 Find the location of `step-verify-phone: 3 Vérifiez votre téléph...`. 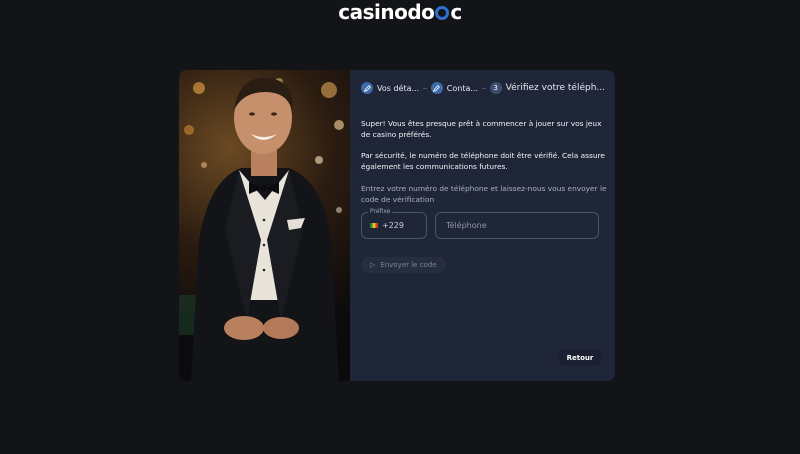

step-verify-phone: 3 Vérifiez votre téléph... is located at coordinates (547, 88).